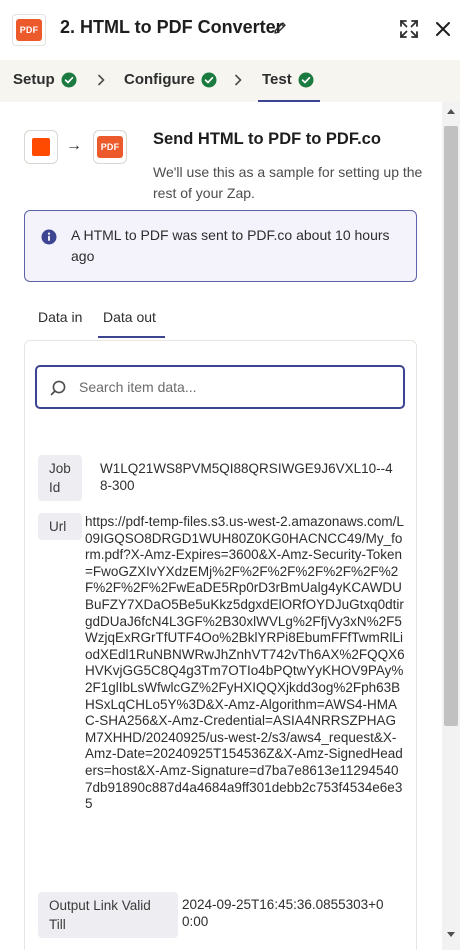  I want to click on active-data-tab-indicator, so click(131, 337).